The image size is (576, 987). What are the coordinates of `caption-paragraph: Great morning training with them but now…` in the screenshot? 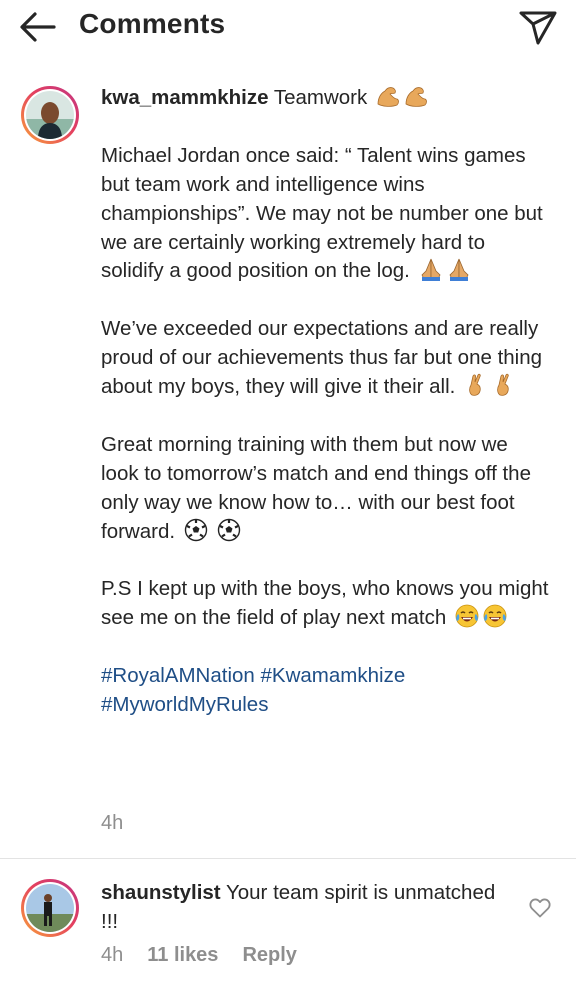 It's located at (316, 487).